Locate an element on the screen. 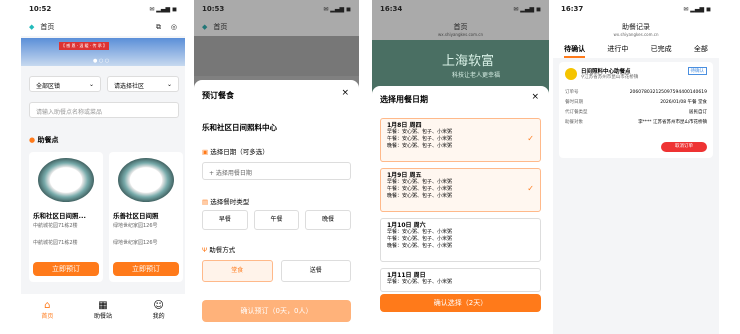 The image size is (740, 334). restaurant-card: 乐善社区日间照 绿地世纪家园126号 绿地世纪家园126号 立即预订 is located at coordinates (146, 217).